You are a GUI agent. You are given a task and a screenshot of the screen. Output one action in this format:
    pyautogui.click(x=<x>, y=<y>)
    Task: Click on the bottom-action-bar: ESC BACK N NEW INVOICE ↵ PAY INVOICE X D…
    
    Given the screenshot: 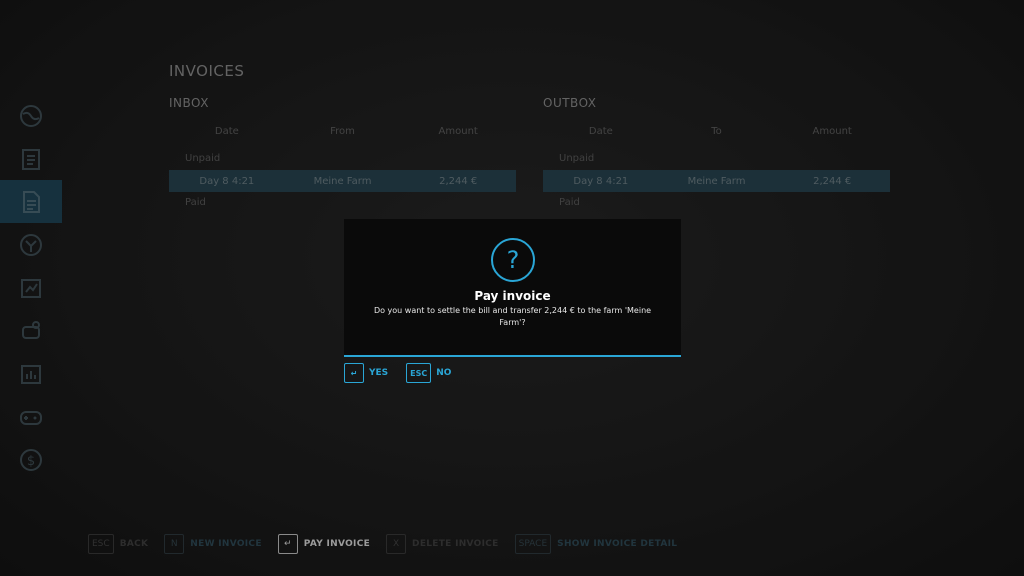 What is the action you would take?
    pyautogui.click(x=390, y=544)
    